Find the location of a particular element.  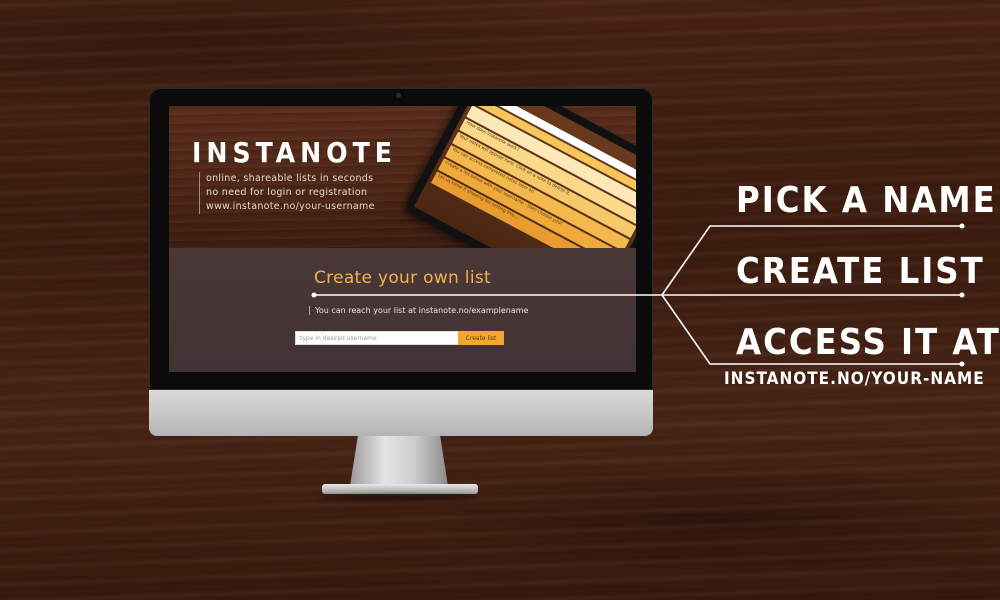

callout-pick-name: PICK A NAME is located at coordinates (866, 200).